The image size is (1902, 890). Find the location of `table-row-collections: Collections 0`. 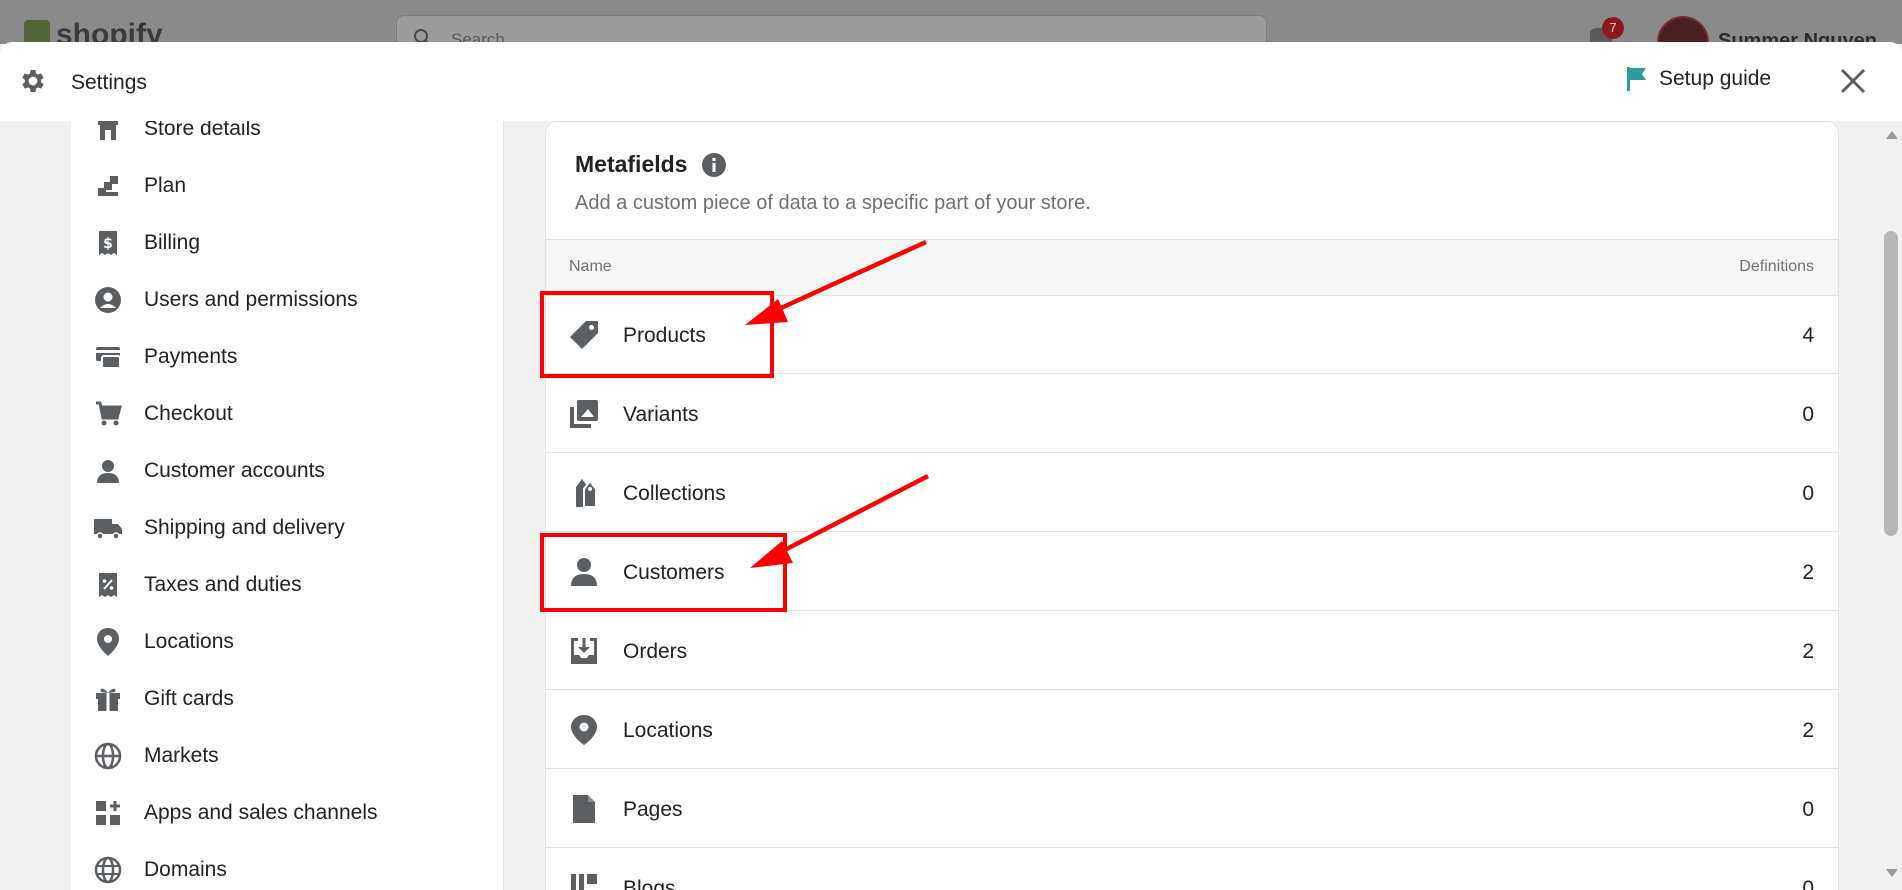

table-row-collections: Collections 0 is located at coordinates (1192, 492).